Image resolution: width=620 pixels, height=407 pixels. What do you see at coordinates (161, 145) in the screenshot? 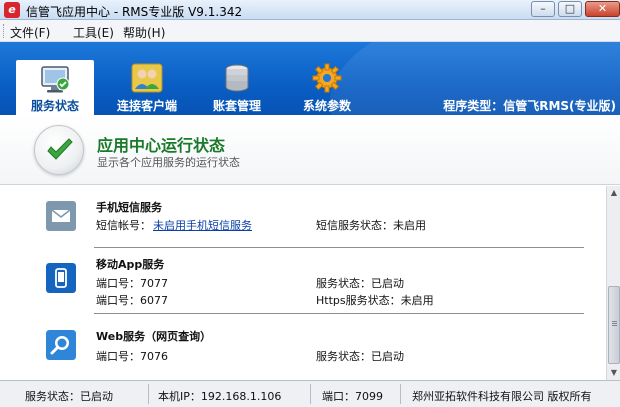
I see `page-title: 应用中心运行状态` at bounding box center [161, 145].